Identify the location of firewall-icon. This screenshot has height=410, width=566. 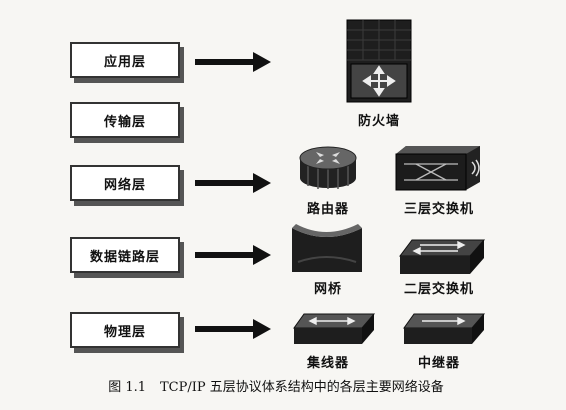
(379, 61).